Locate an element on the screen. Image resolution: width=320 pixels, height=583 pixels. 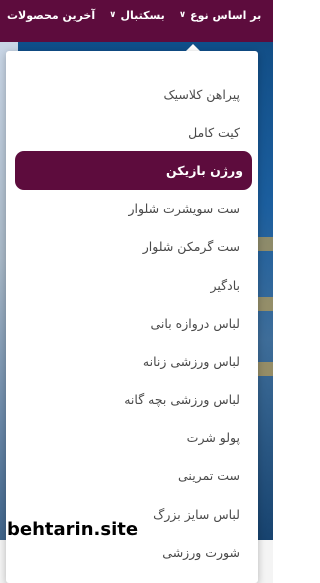
menu-item-full-kit: کیت کامل is located at coordinates (132, 132).